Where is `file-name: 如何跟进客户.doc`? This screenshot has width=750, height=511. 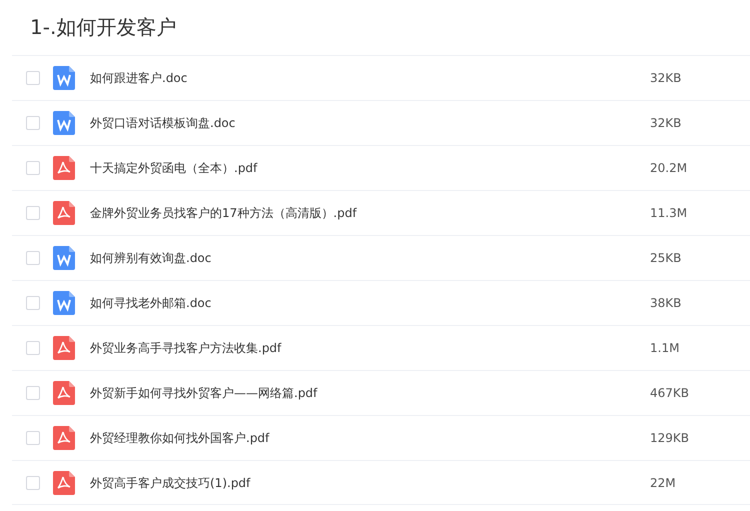
file-name: 如何跟进客户.doc is located at coordinates (370, 78).